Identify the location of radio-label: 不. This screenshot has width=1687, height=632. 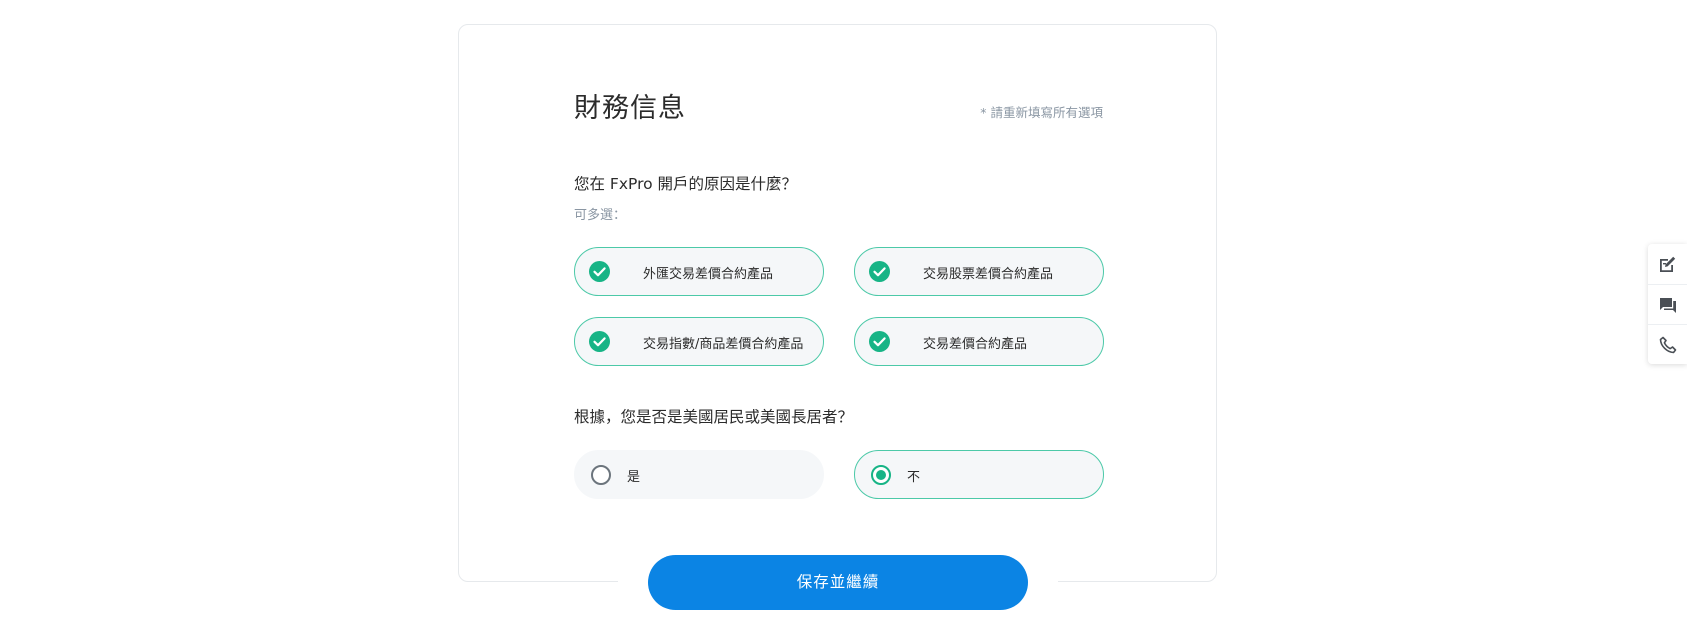
(914, 477).